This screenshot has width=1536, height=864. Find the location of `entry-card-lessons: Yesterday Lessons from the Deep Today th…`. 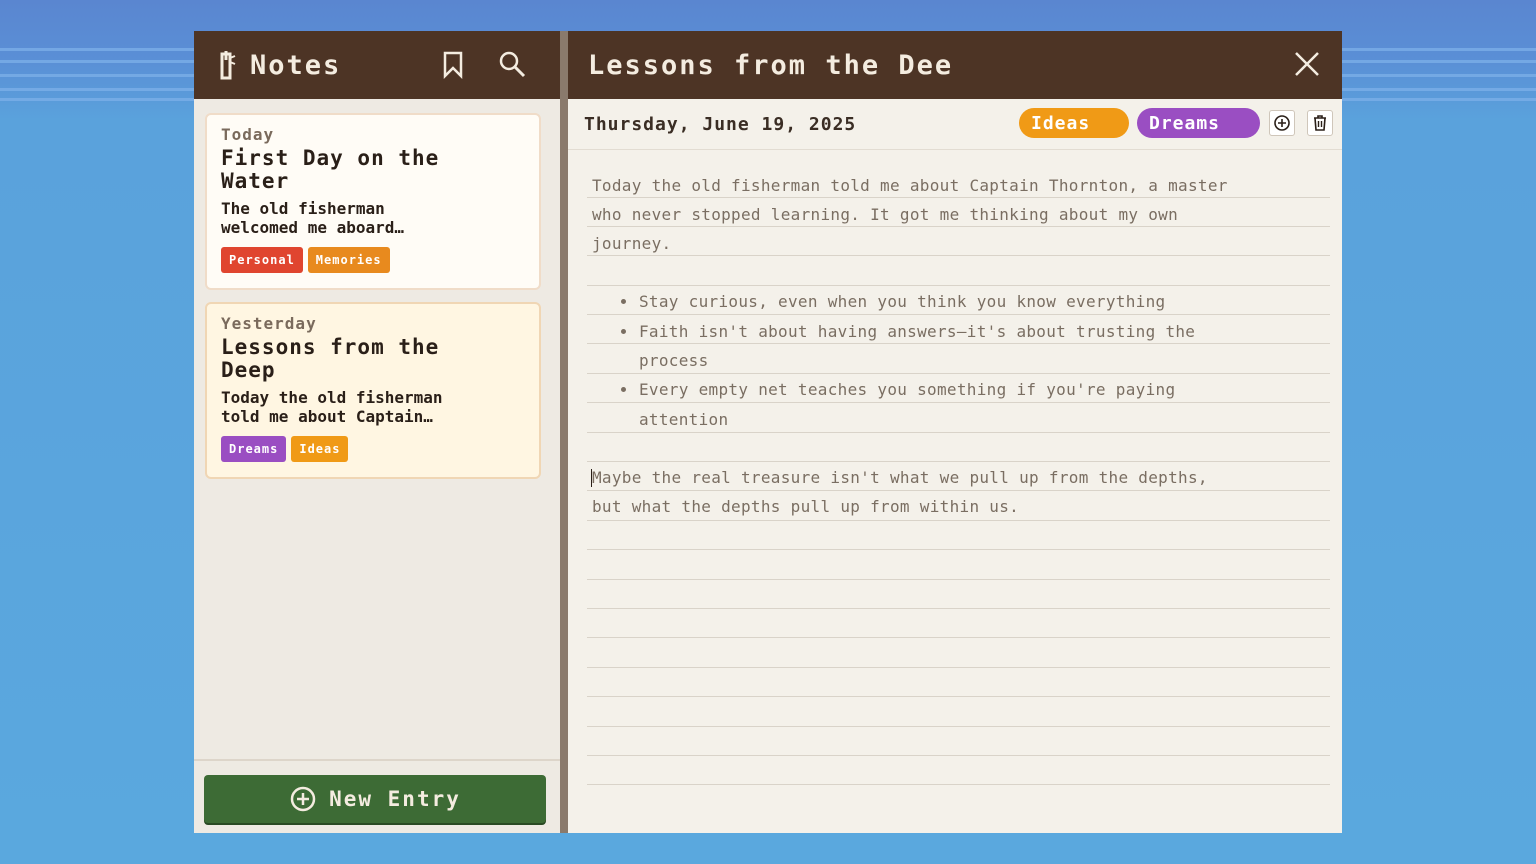

entry-card-lessons: Yesterday Lessons from the Deep Today th… is located at coordinates (373, 390).